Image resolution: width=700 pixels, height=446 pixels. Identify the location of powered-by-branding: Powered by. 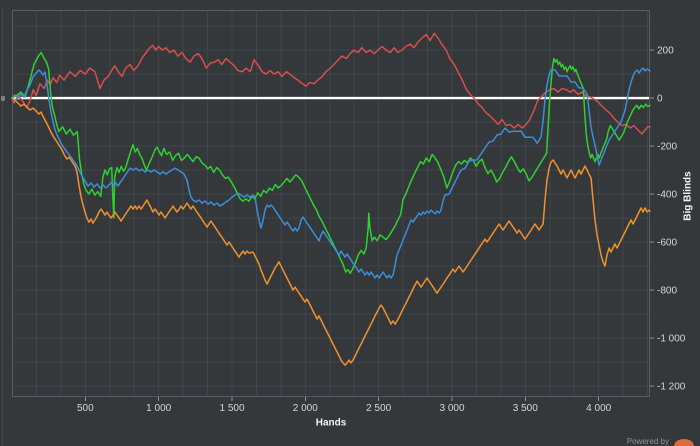
(660, 439).